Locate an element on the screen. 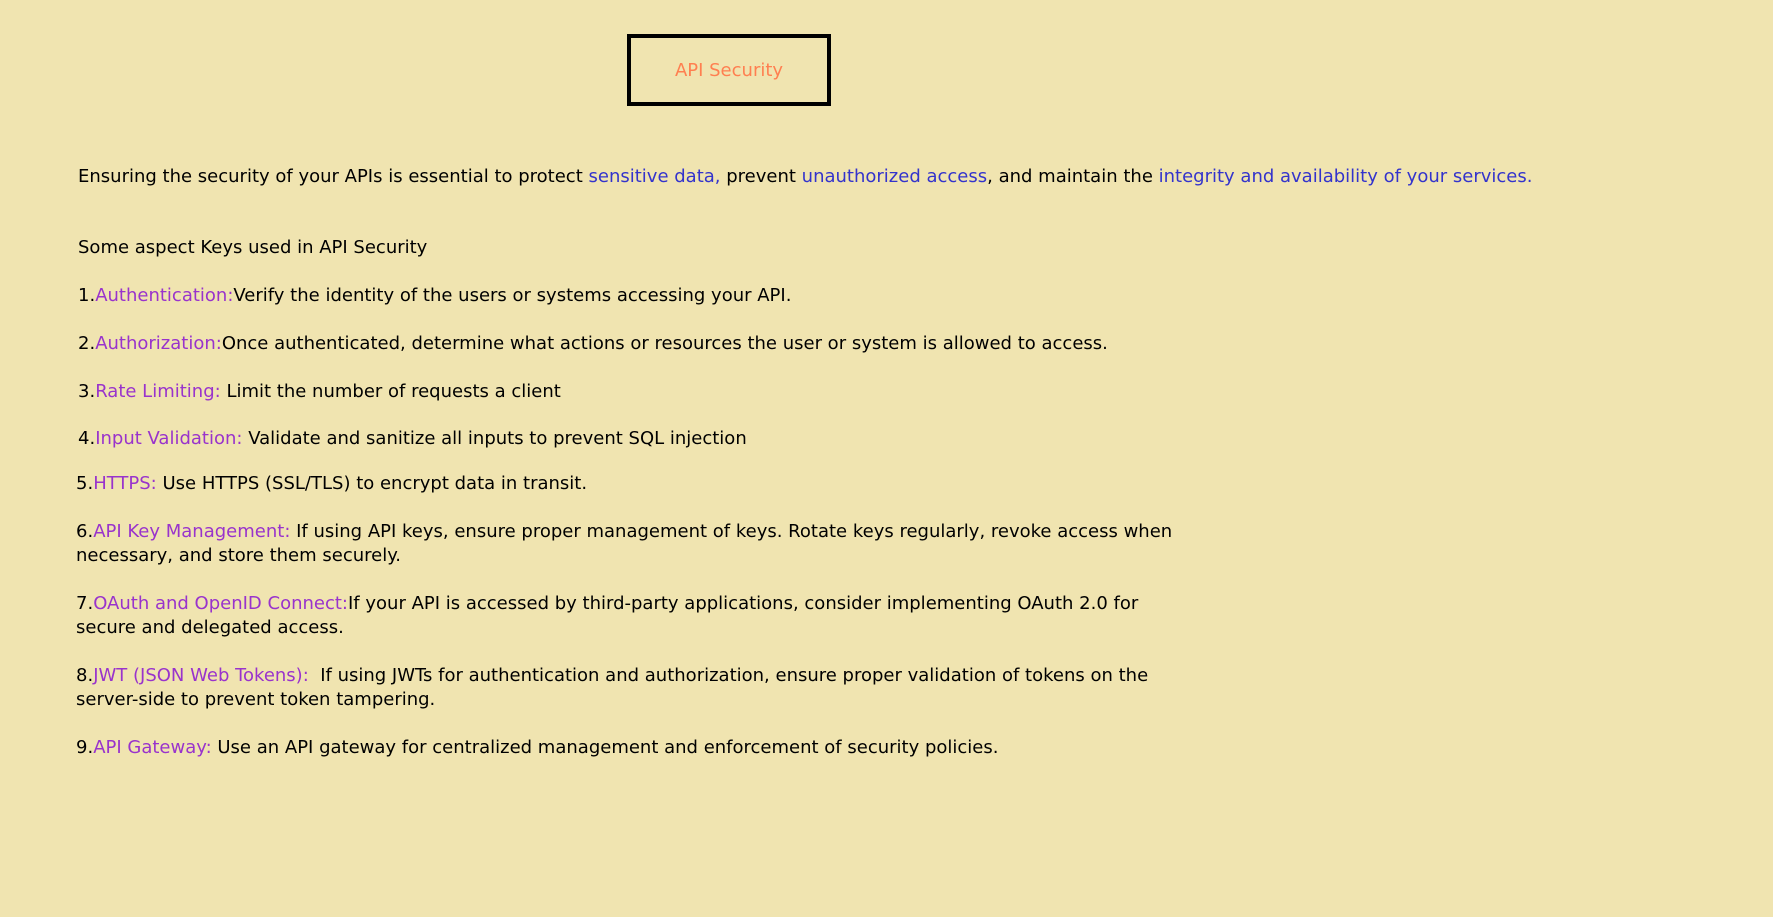  list-item-continuation: secure and delegated access. is located at coordinates (210, 627).